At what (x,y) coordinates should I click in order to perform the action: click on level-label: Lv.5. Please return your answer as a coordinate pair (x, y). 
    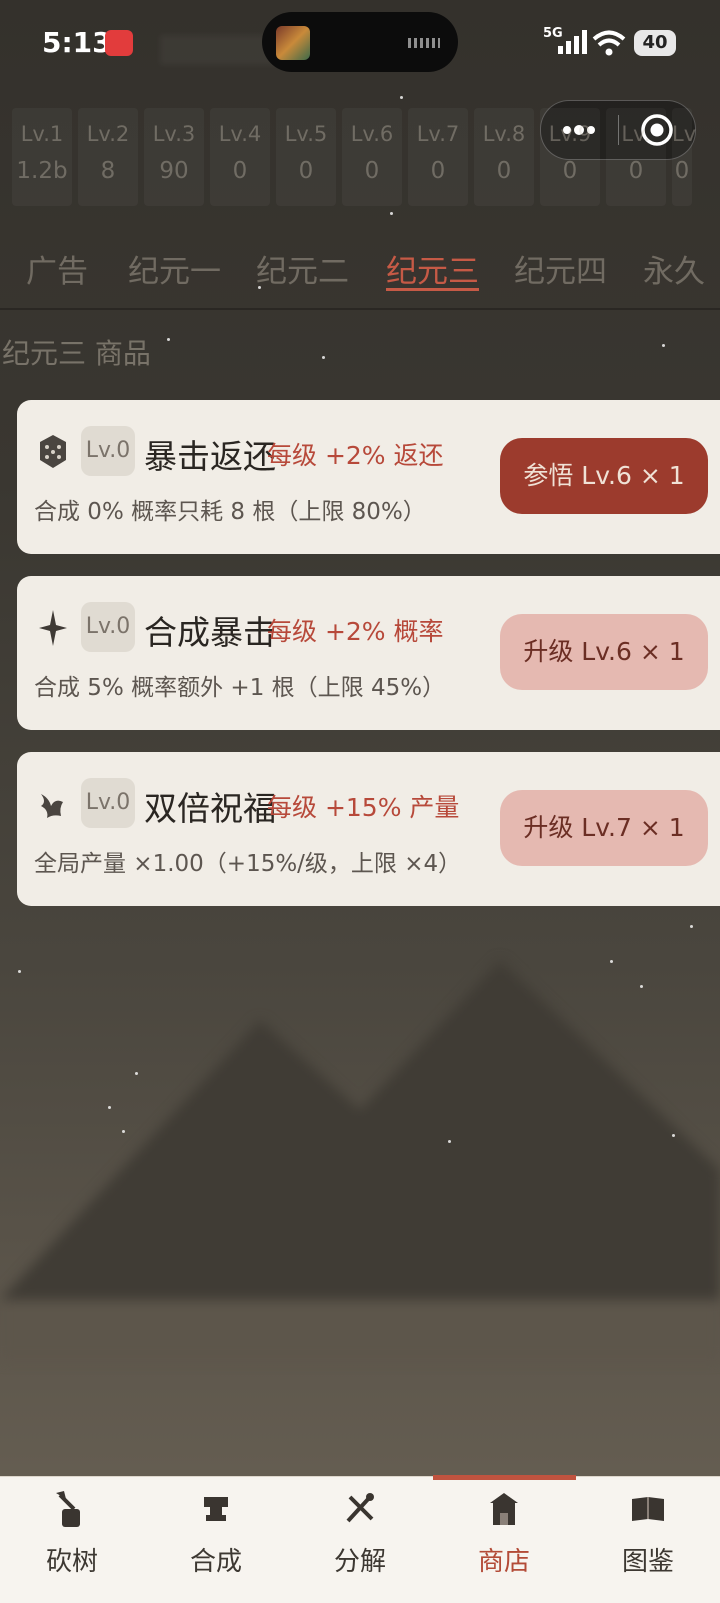
    Looking at the image, I should click on (306, 134).